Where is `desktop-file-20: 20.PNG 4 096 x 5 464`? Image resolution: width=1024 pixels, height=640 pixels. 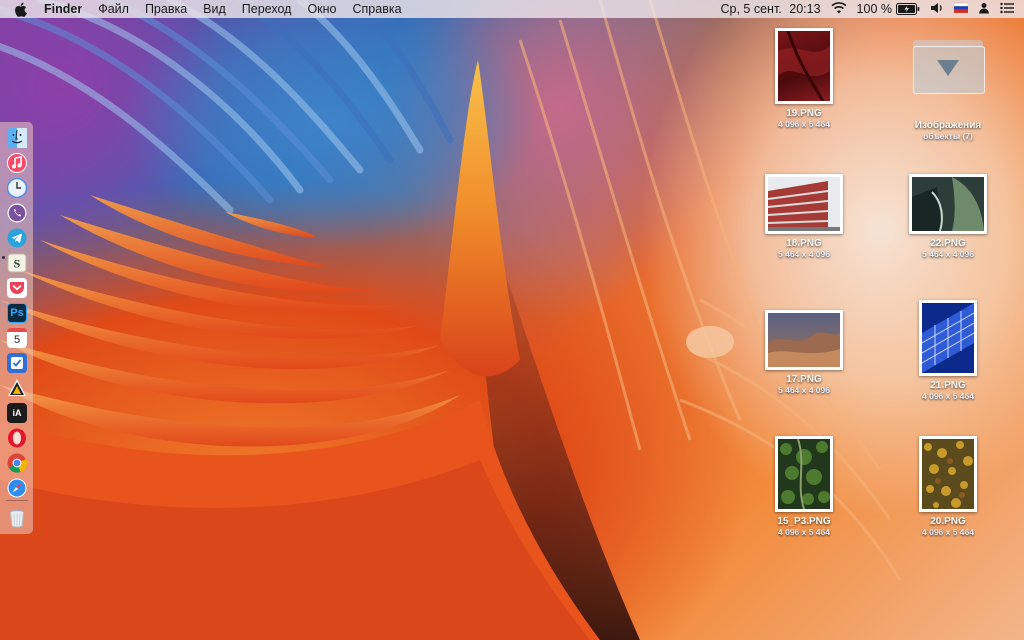 desktop-file-20: 20.PNG 4 096 x 5 464 is located at coordinates (948, 486).